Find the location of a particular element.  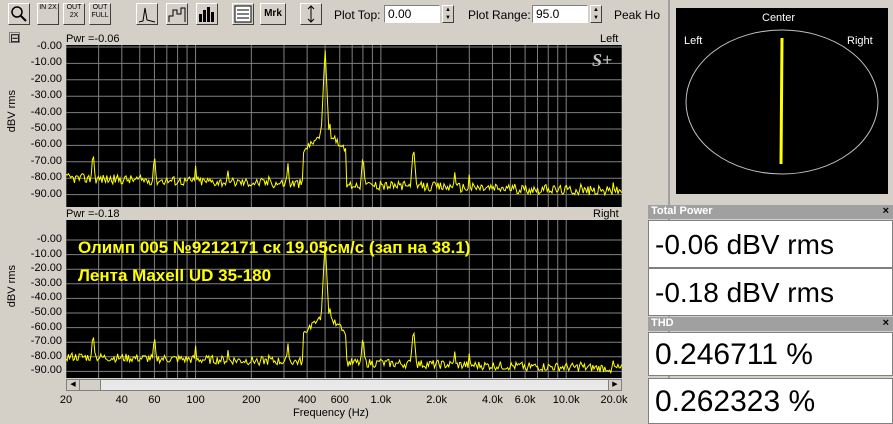

x-tick-label: 400 is located at coordinates (307, 400).